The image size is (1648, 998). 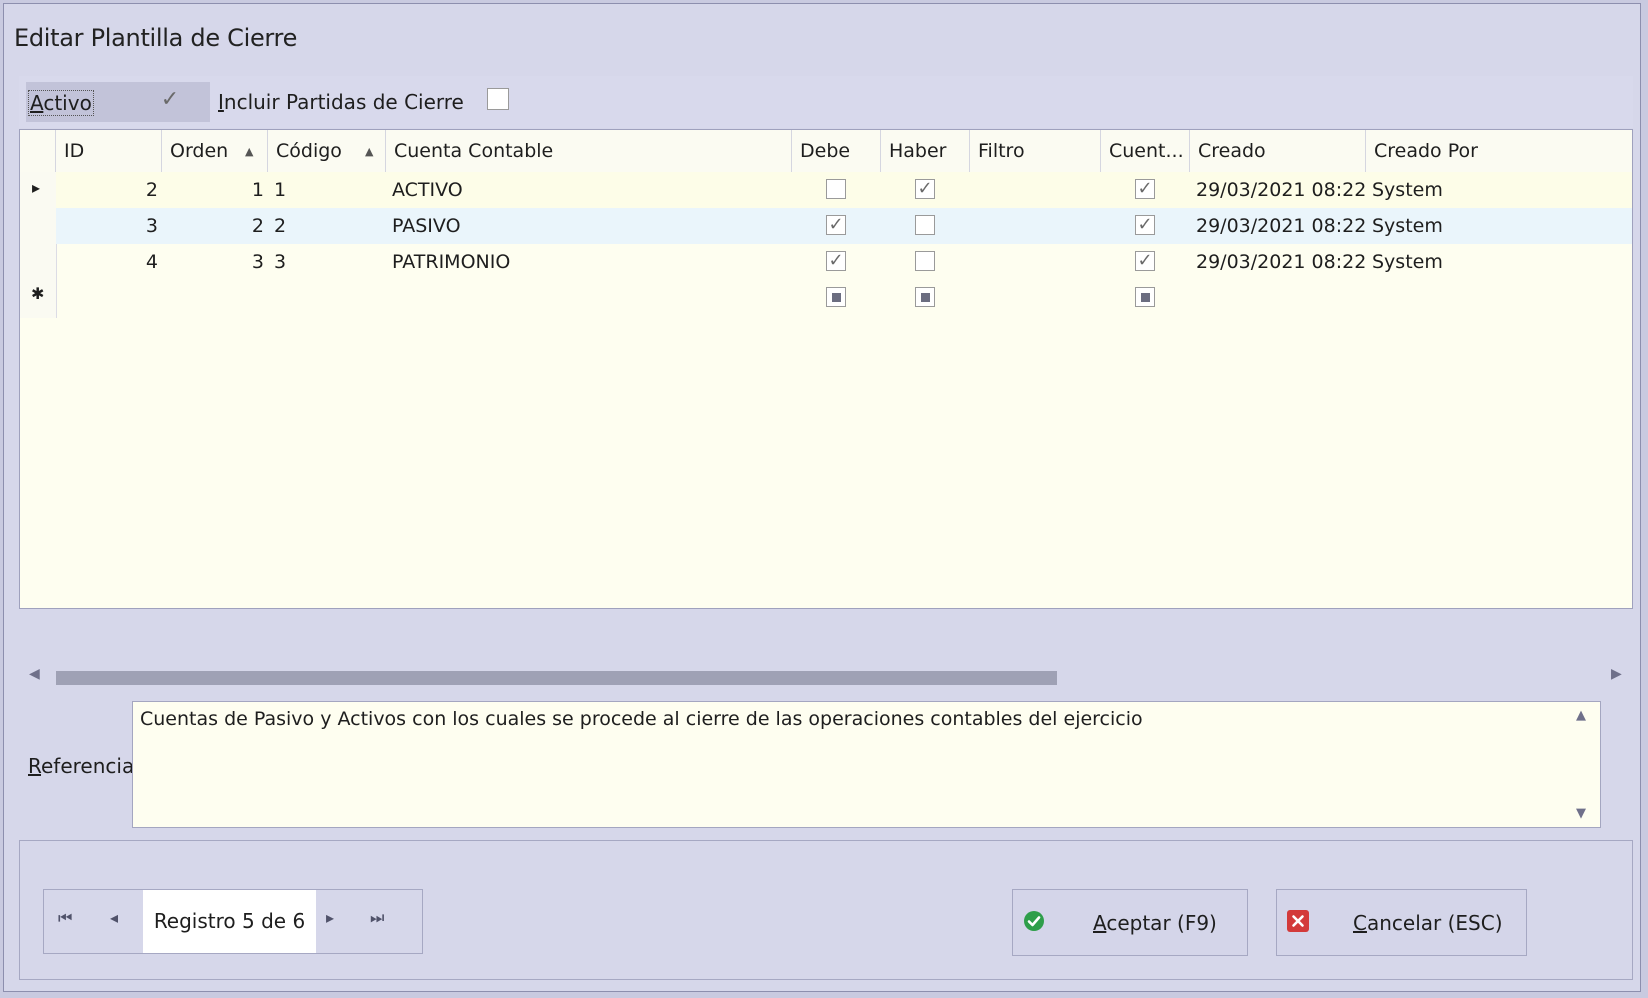 What do you see at coordinates (81, 766) in the screenshot?
I see `referencia-label: Referencia` at bounding box center [81, 766].